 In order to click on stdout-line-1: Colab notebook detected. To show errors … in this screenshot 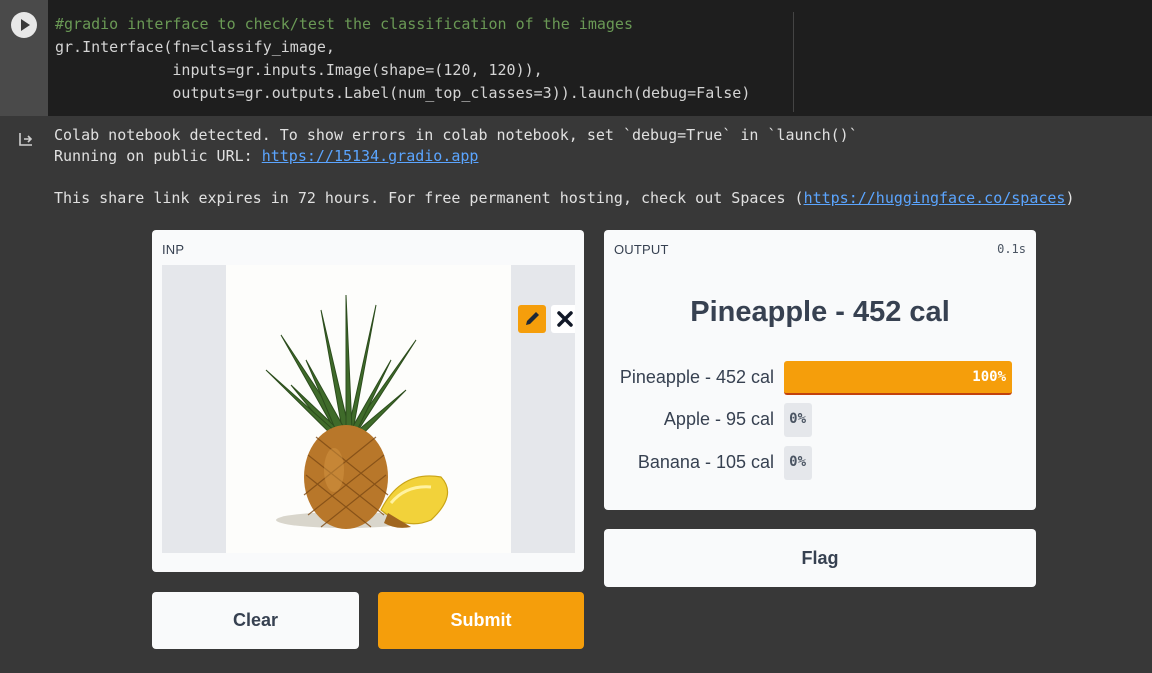, I will do `click(456, 135)`.